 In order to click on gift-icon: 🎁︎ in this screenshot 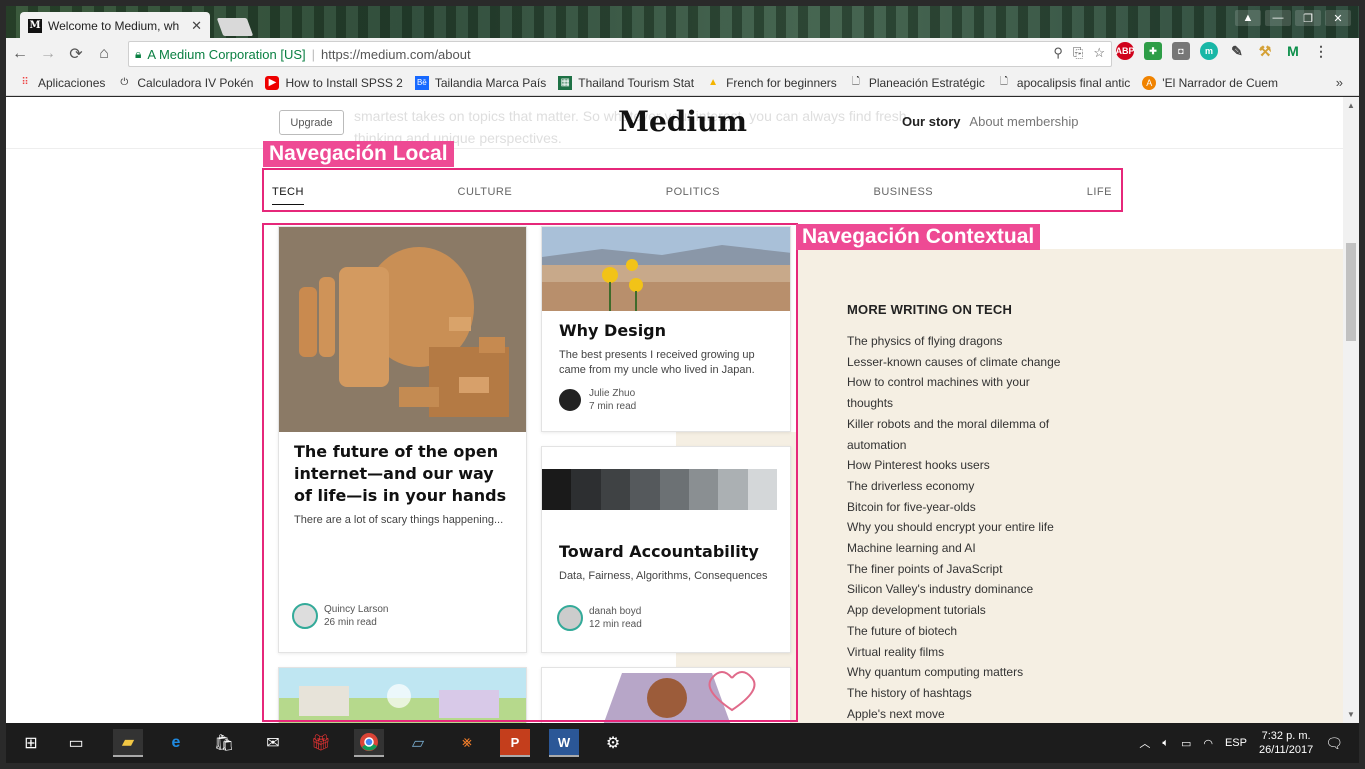, I will do `click(321, 743)`.